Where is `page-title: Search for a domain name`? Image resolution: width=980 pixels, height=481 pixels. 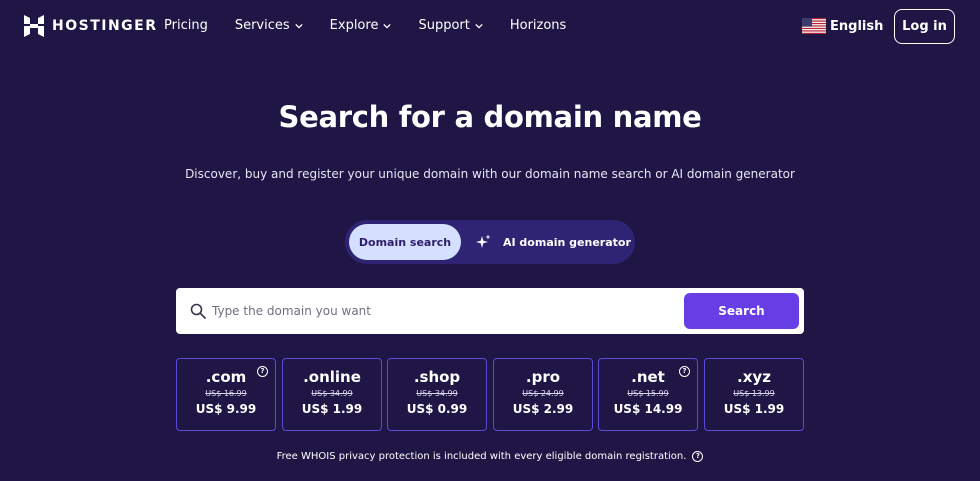 page-title: Search for a domain name is located at coordinates (490, 117).